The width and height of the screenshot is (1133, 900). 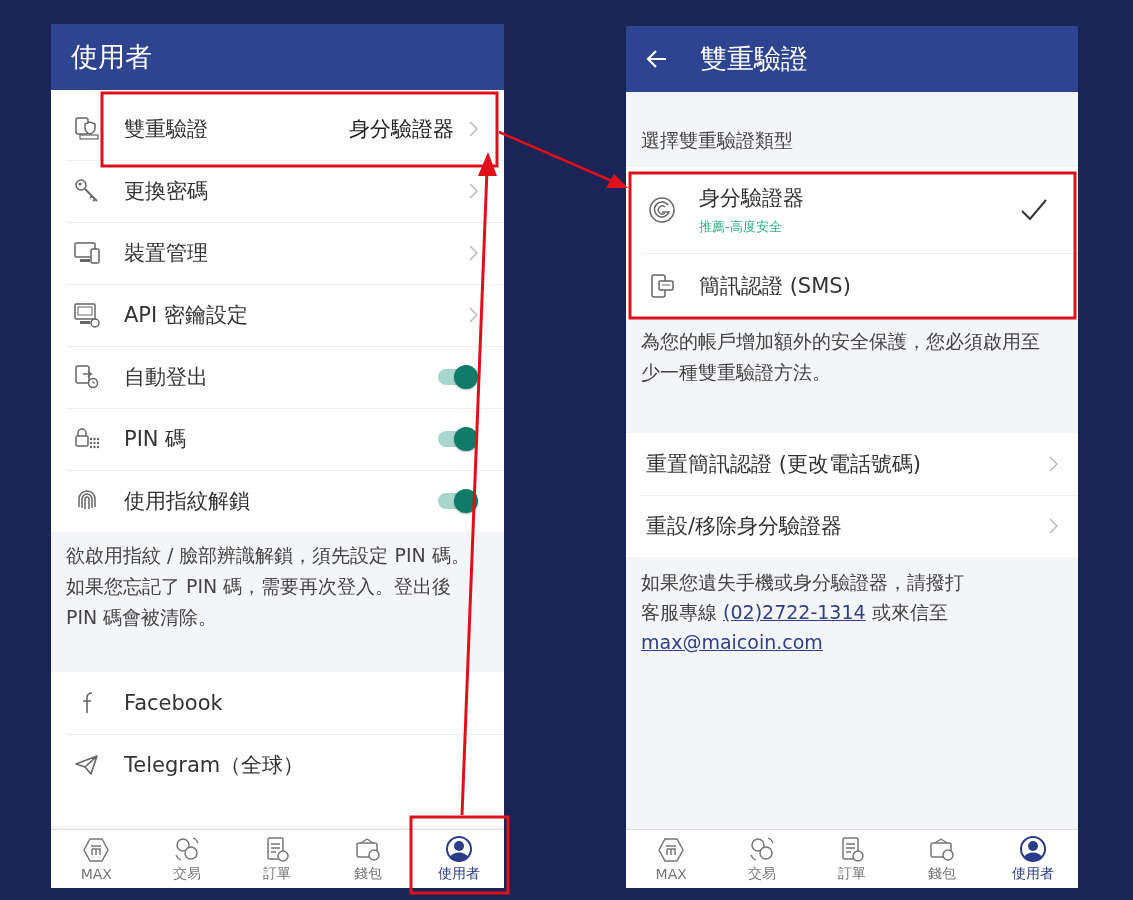 I want to click on api-icon, so click(x=87, y=315).